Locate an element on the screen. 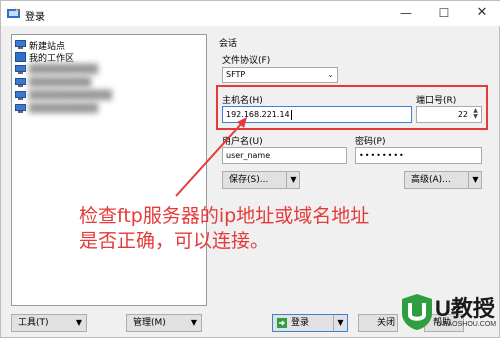  window-title: 登录 is located at coordinates (35, 17).